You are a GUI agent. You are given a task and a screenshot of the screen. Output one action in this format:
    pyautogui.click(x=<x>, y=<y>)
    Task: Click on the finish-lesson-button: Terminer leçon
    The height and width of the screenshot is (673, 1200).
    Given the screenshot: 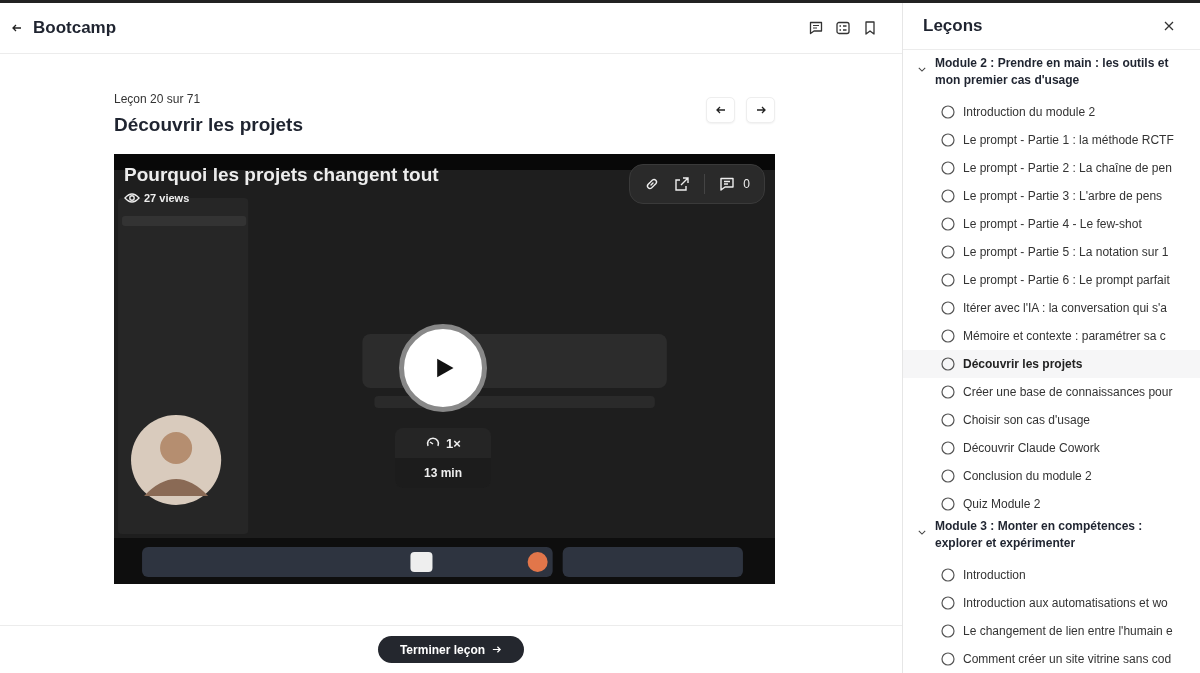 What is the action you would take?
    pyautogui.click(x=451, y=649)
    